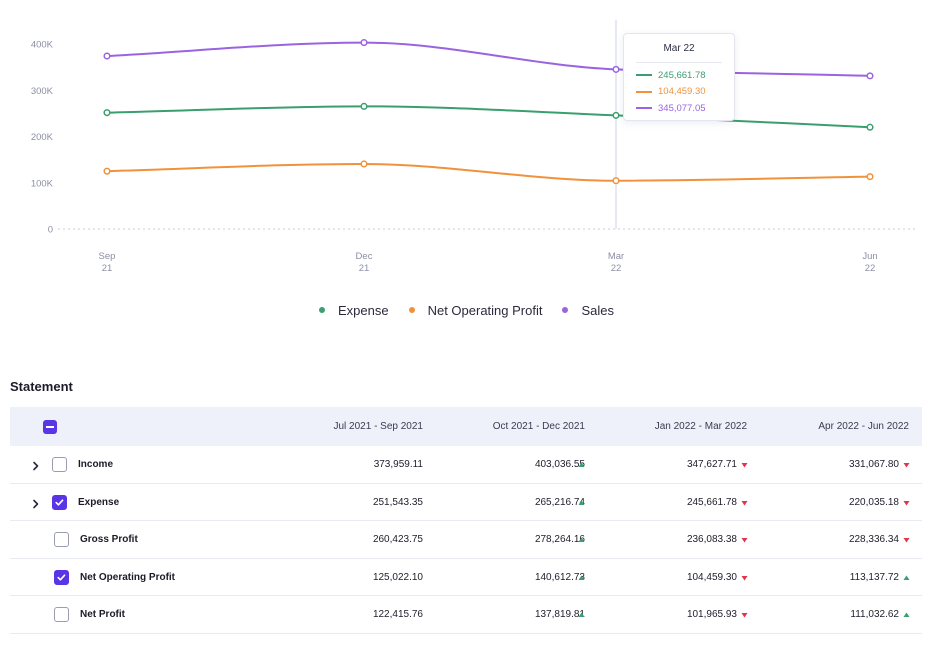  Describe the element at coordinates (869, 256) in the screenshot. I see `x-tick-label: Jun` at that location.